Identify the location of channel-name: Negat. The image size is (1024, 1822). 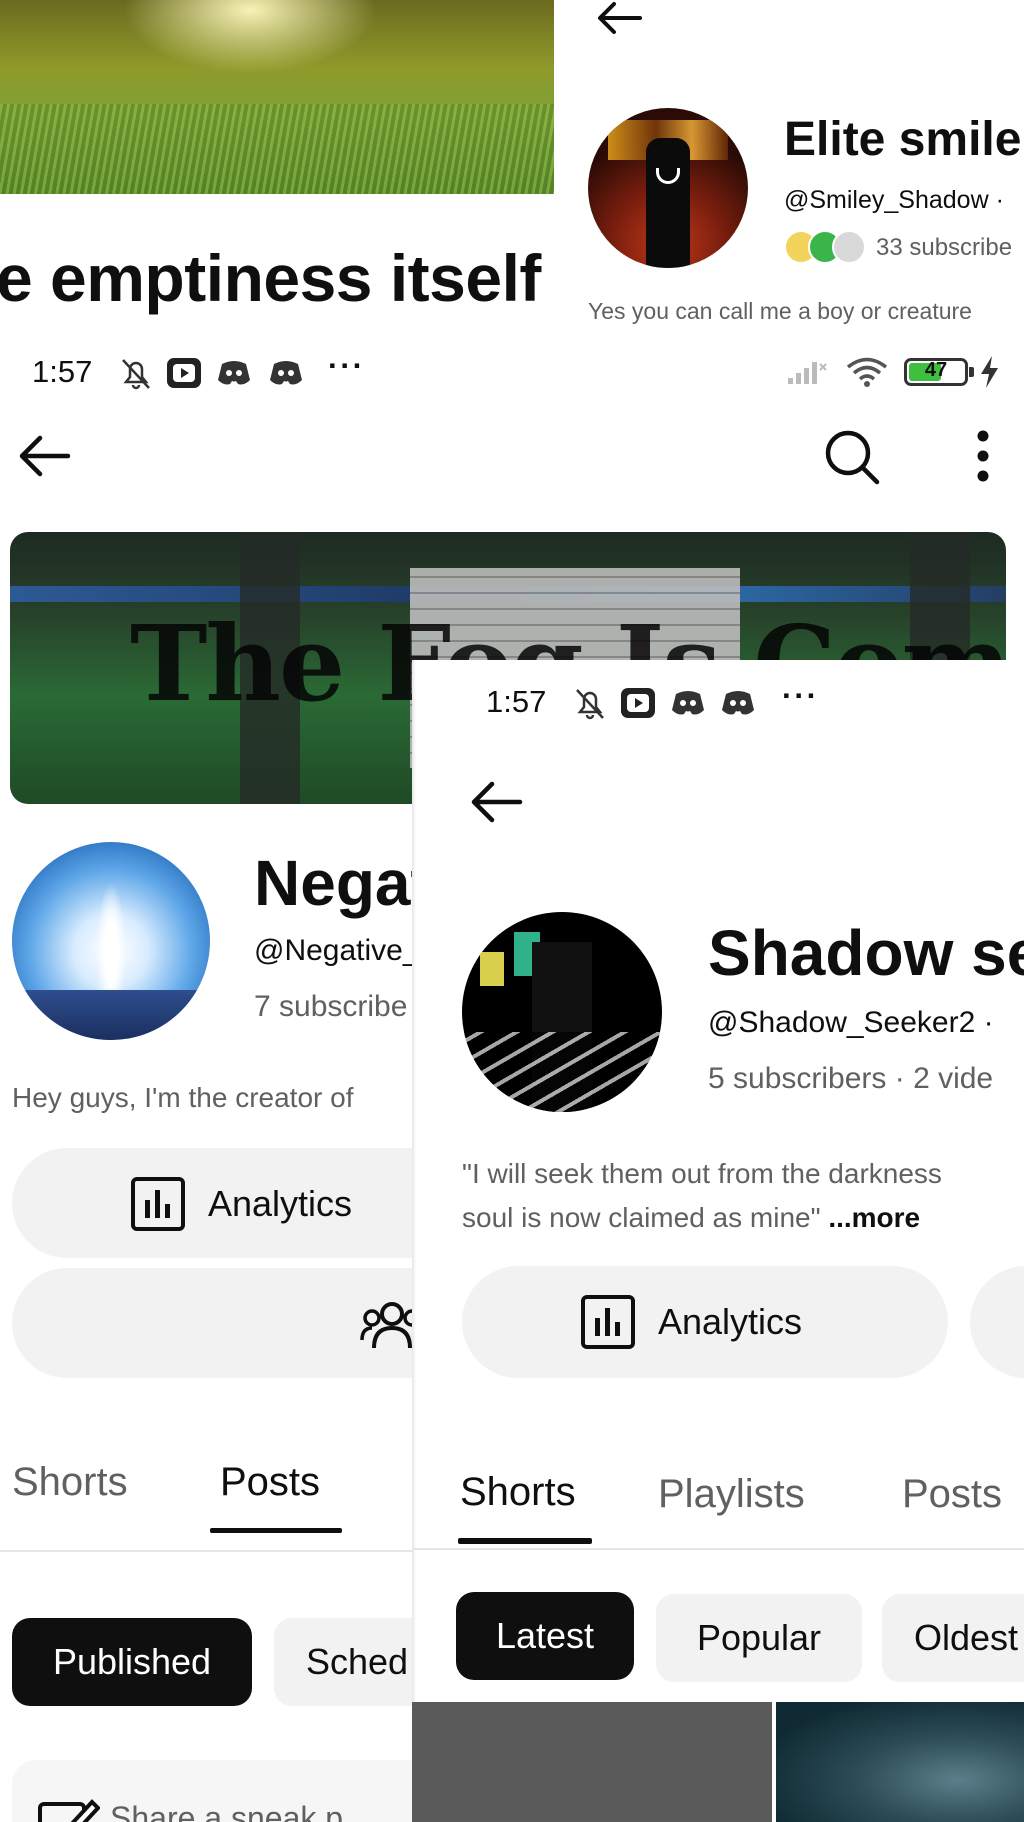
(343, 883).